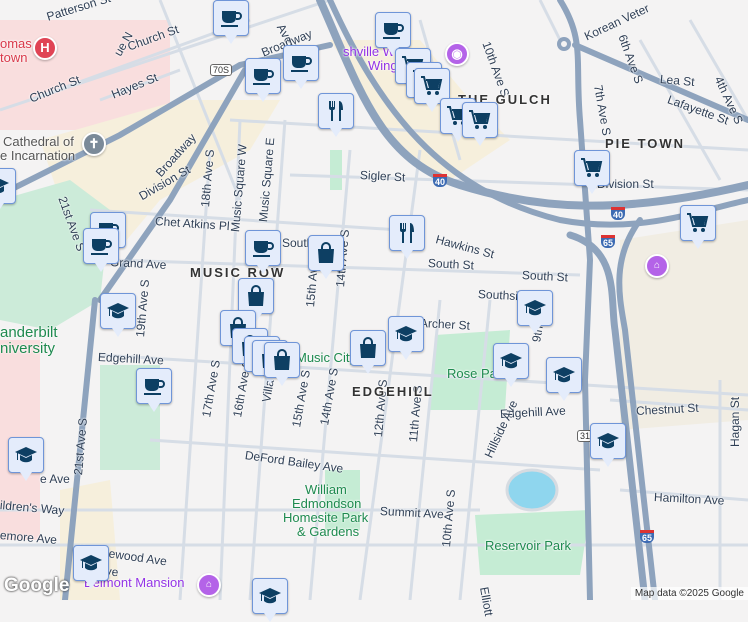 The height and width of the screenshot is (622, 748). What do you see at coordinates (37, 585) in the screenshot?
I see `google-logo: Google` at bounding box center [37, 585].